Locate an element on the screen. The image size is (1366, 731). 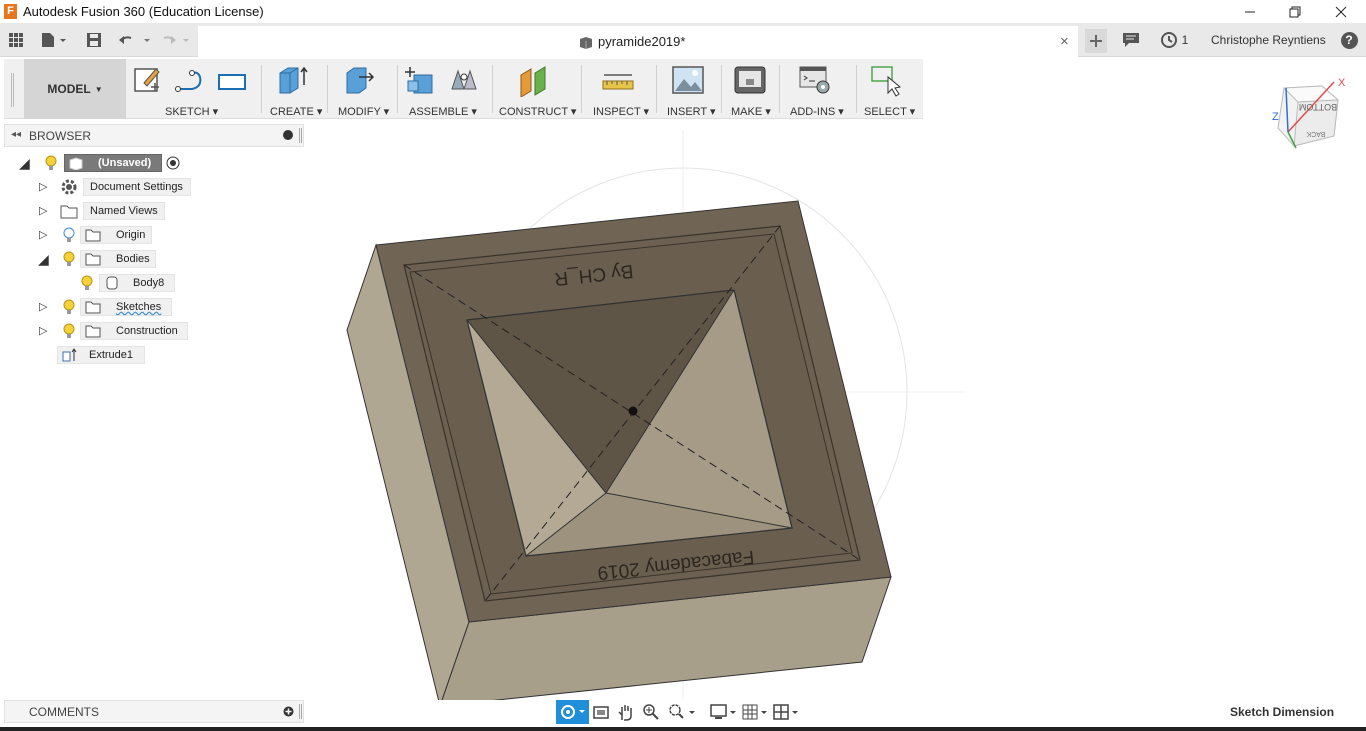
tree-item-label: Origin is located at coordinates (131, 235).